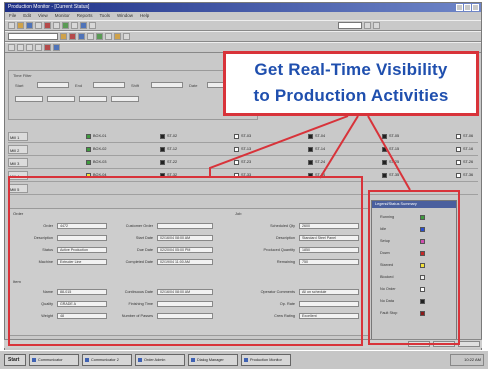 The width and height of the screenshot is (488, 369). Describe the element at coordinates (351, 69) in the screenshot. I see `callout-line-1: Get Real-Time Visibility` at that location.